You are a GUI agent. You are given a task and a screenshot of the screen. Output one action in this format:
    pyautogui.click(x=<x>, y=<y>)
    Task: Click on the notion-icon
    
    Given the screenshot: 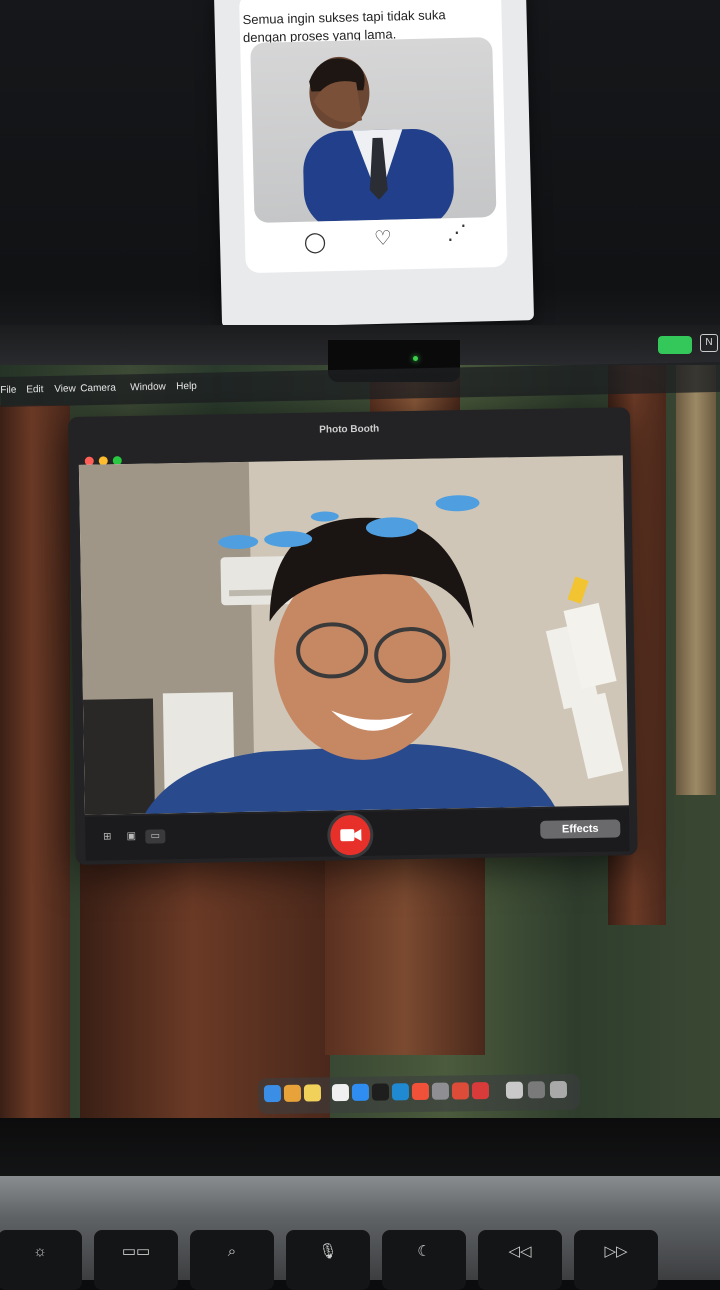 What is the action you would take?
    pyautogui.click(x=340, y=1092)
    